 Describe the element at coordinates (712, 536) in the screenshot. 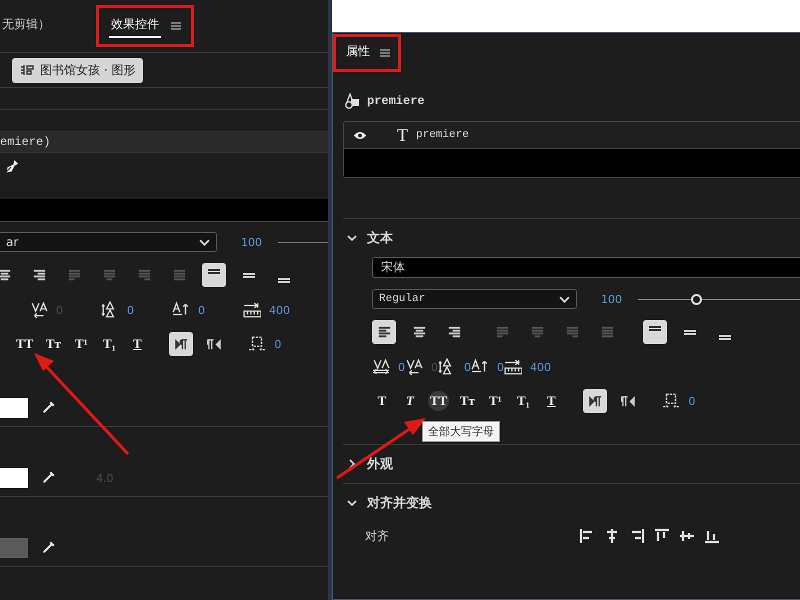

I see `align-bottom-edges-icon` at that location.